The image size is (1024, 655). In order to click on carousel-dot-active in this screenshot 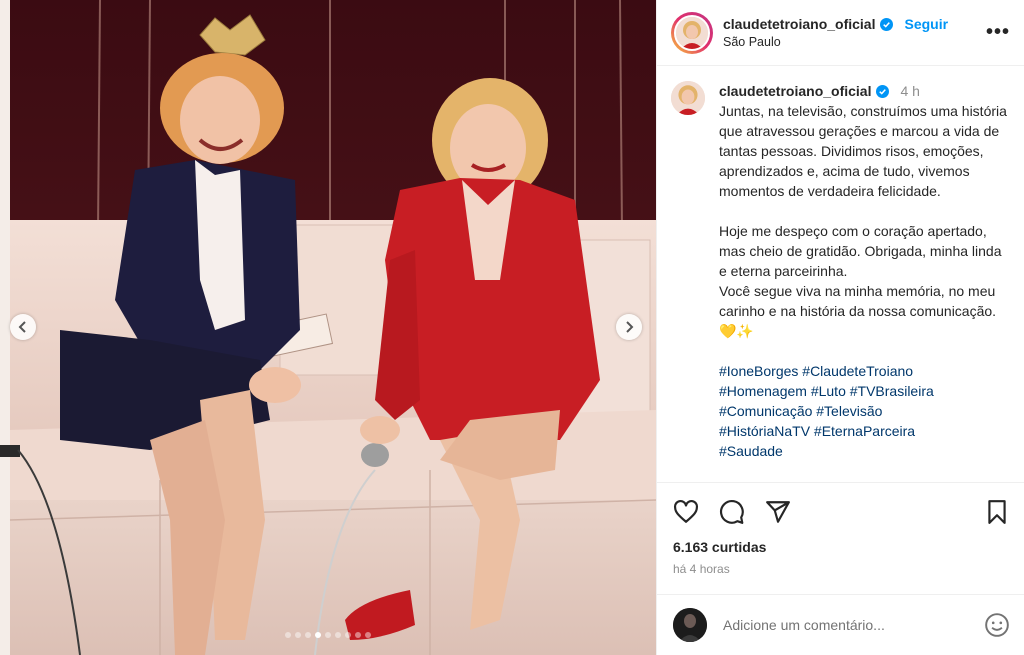, I will do `click(318, 635)`.